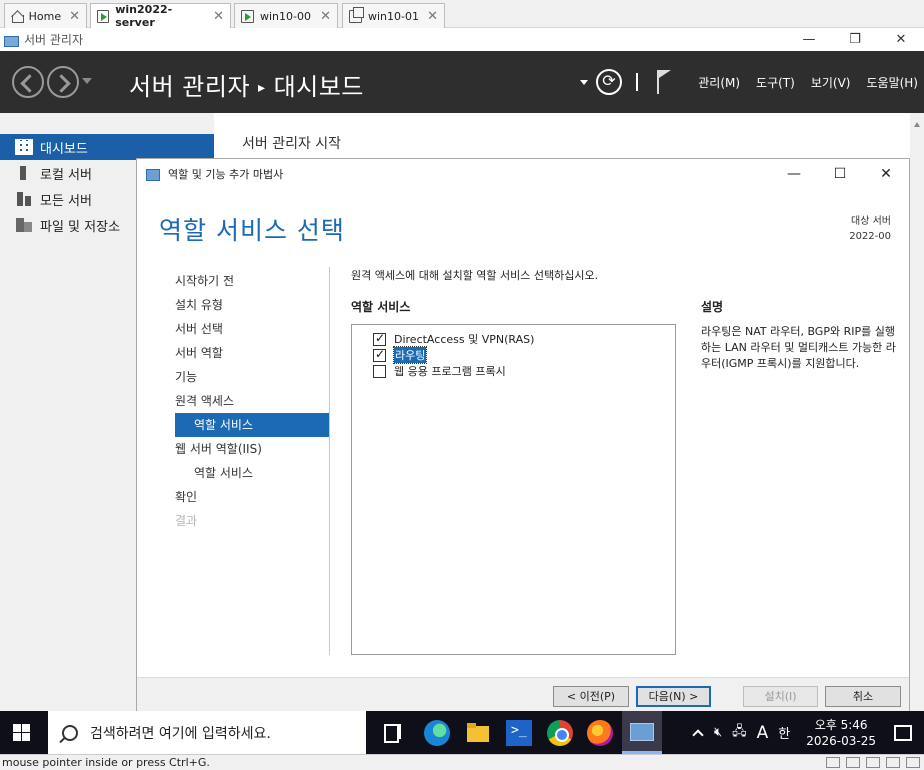 The height and width of the screenshot is (770, 924). What do you see at coordinates (252, 449) in the screenshot?
I see `step-web-server-role: 웹 서버 역할(IIS)` at bounding box center [252, 449].